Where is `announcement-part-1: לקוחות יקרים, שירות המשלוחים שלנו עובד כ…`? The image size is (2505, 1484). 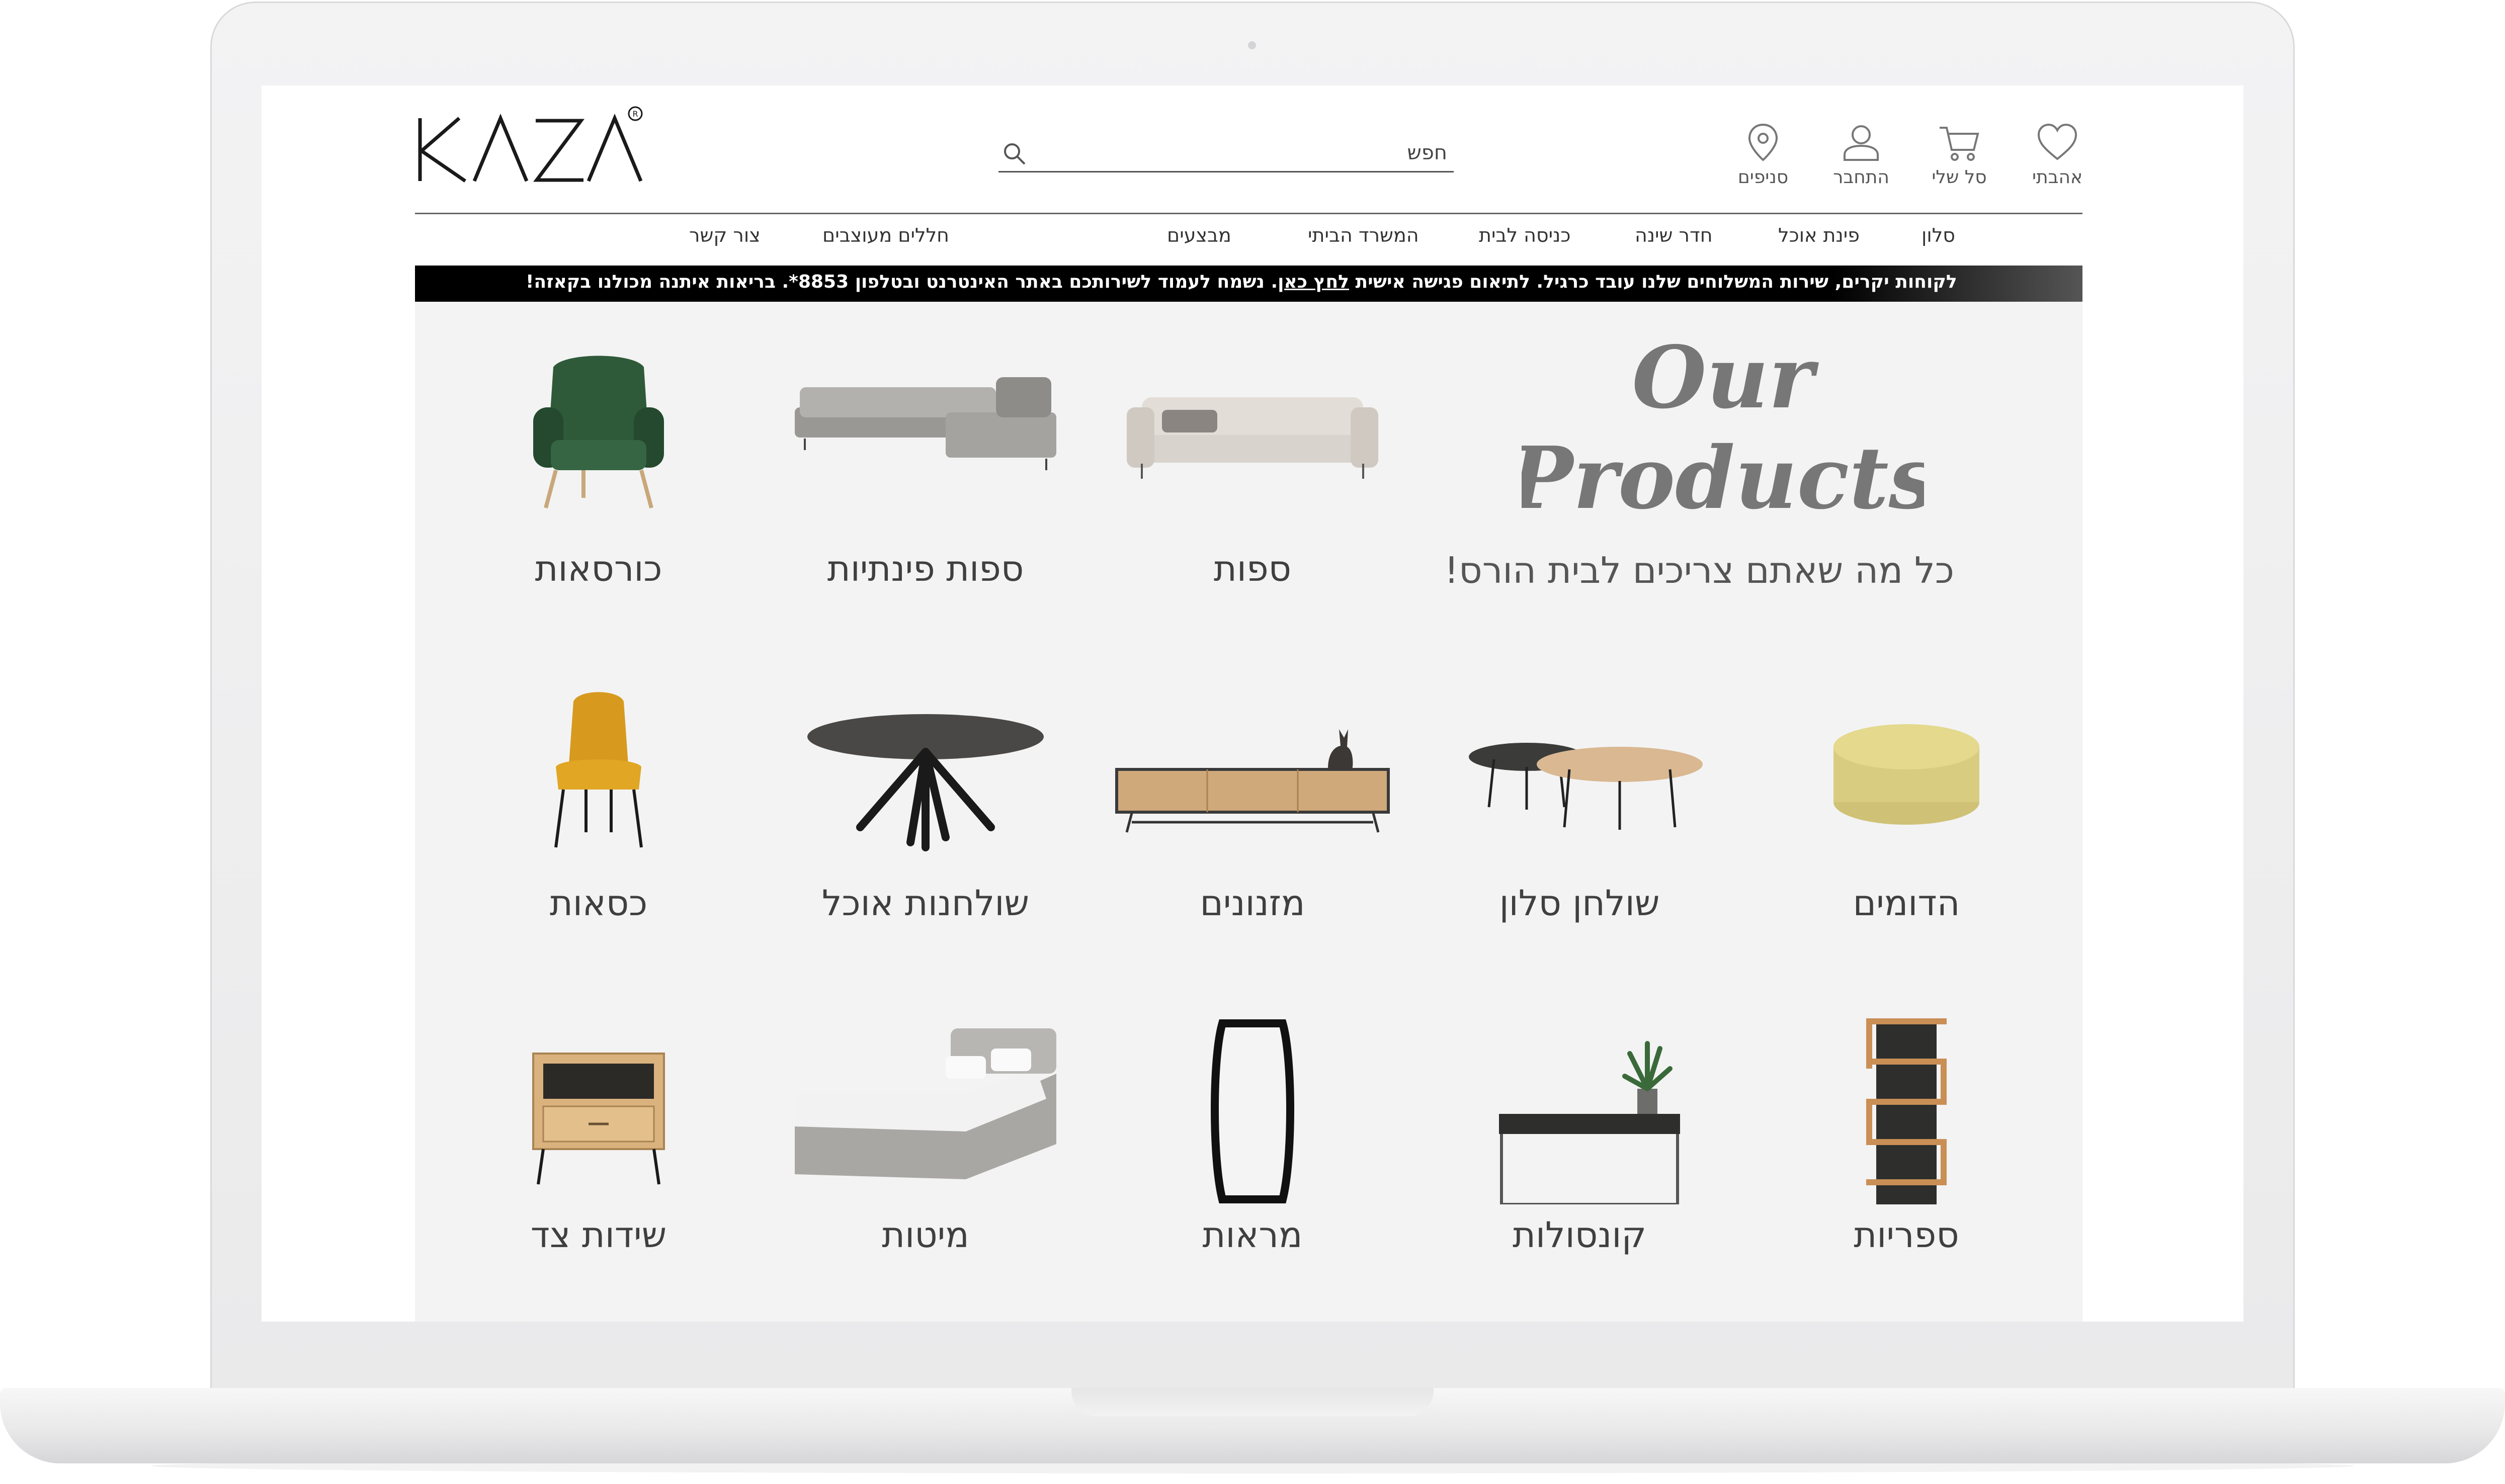
announcement-part-1: לקוחות יקרים, שירות המשלוחים שלנו עובד כ… is located at coordinates (1656, 282).